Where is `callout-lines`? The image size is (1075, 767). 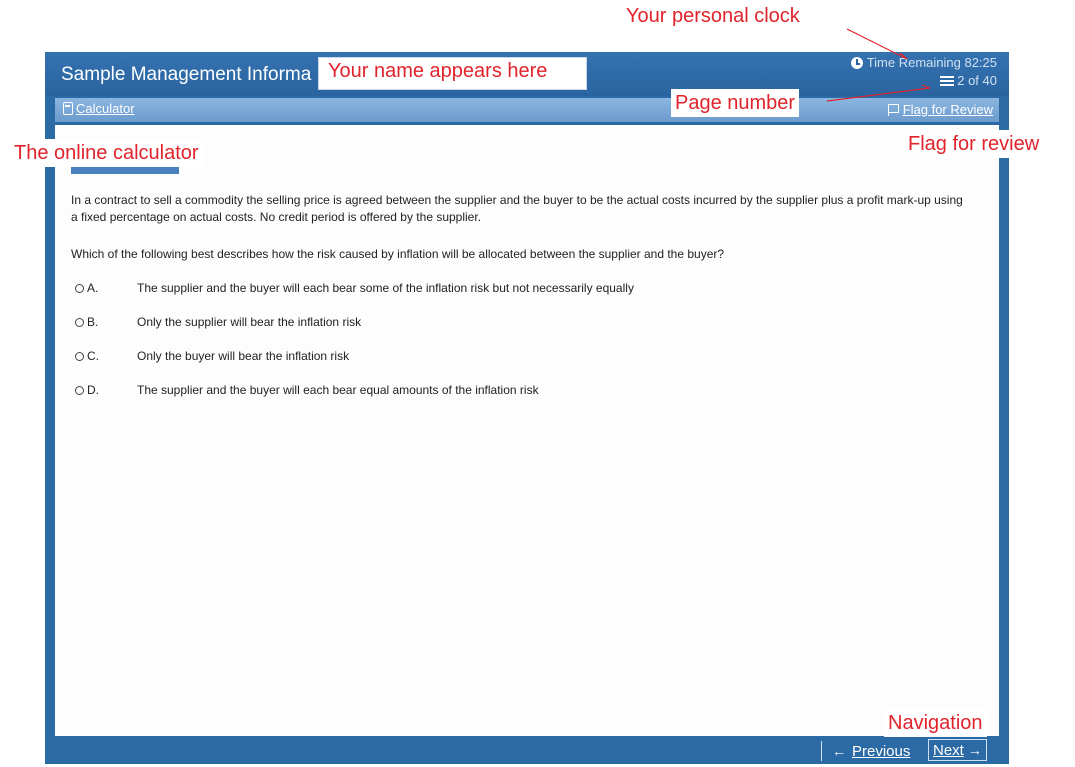 callout-lines is located at coordinates (878, 65).